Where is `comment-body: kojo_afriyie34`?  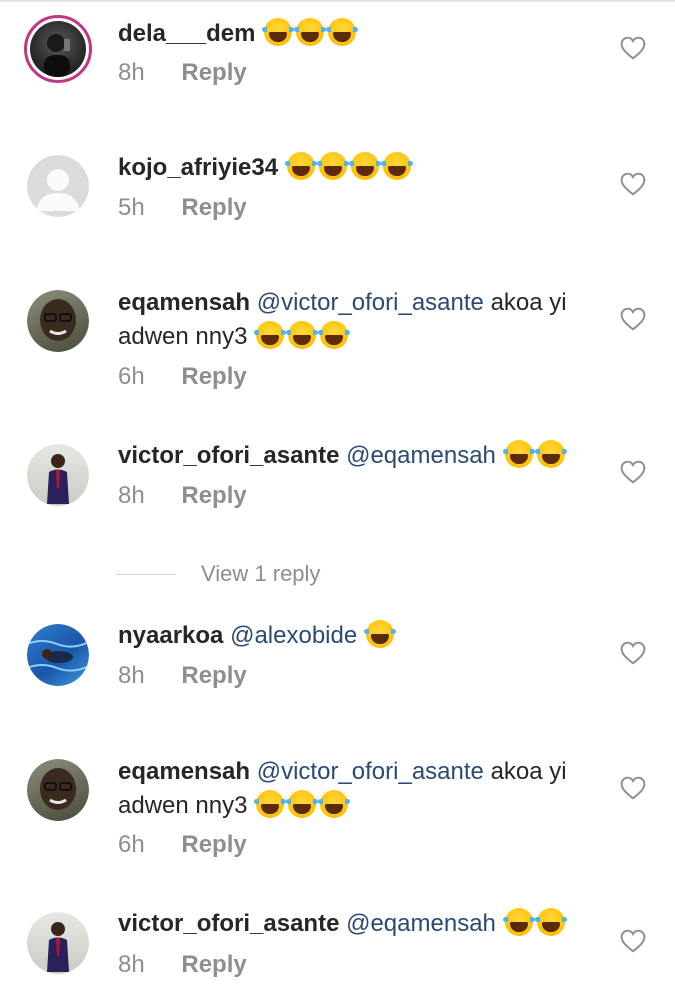
comment-body: kojo_afriyie34 is located at coordinates (363, 168).